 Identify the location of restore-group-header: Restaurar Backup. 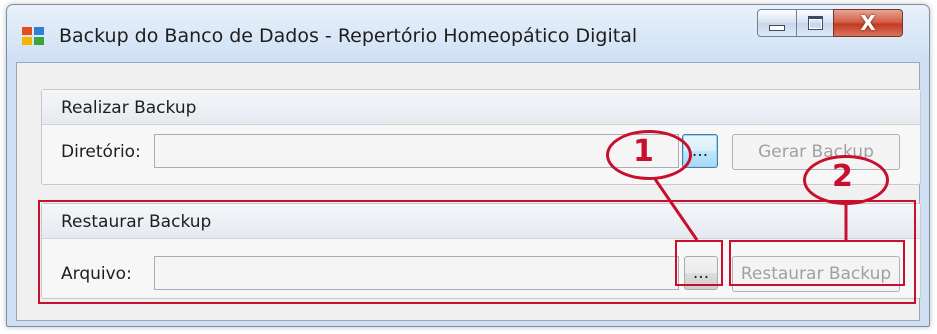
(481, 221).